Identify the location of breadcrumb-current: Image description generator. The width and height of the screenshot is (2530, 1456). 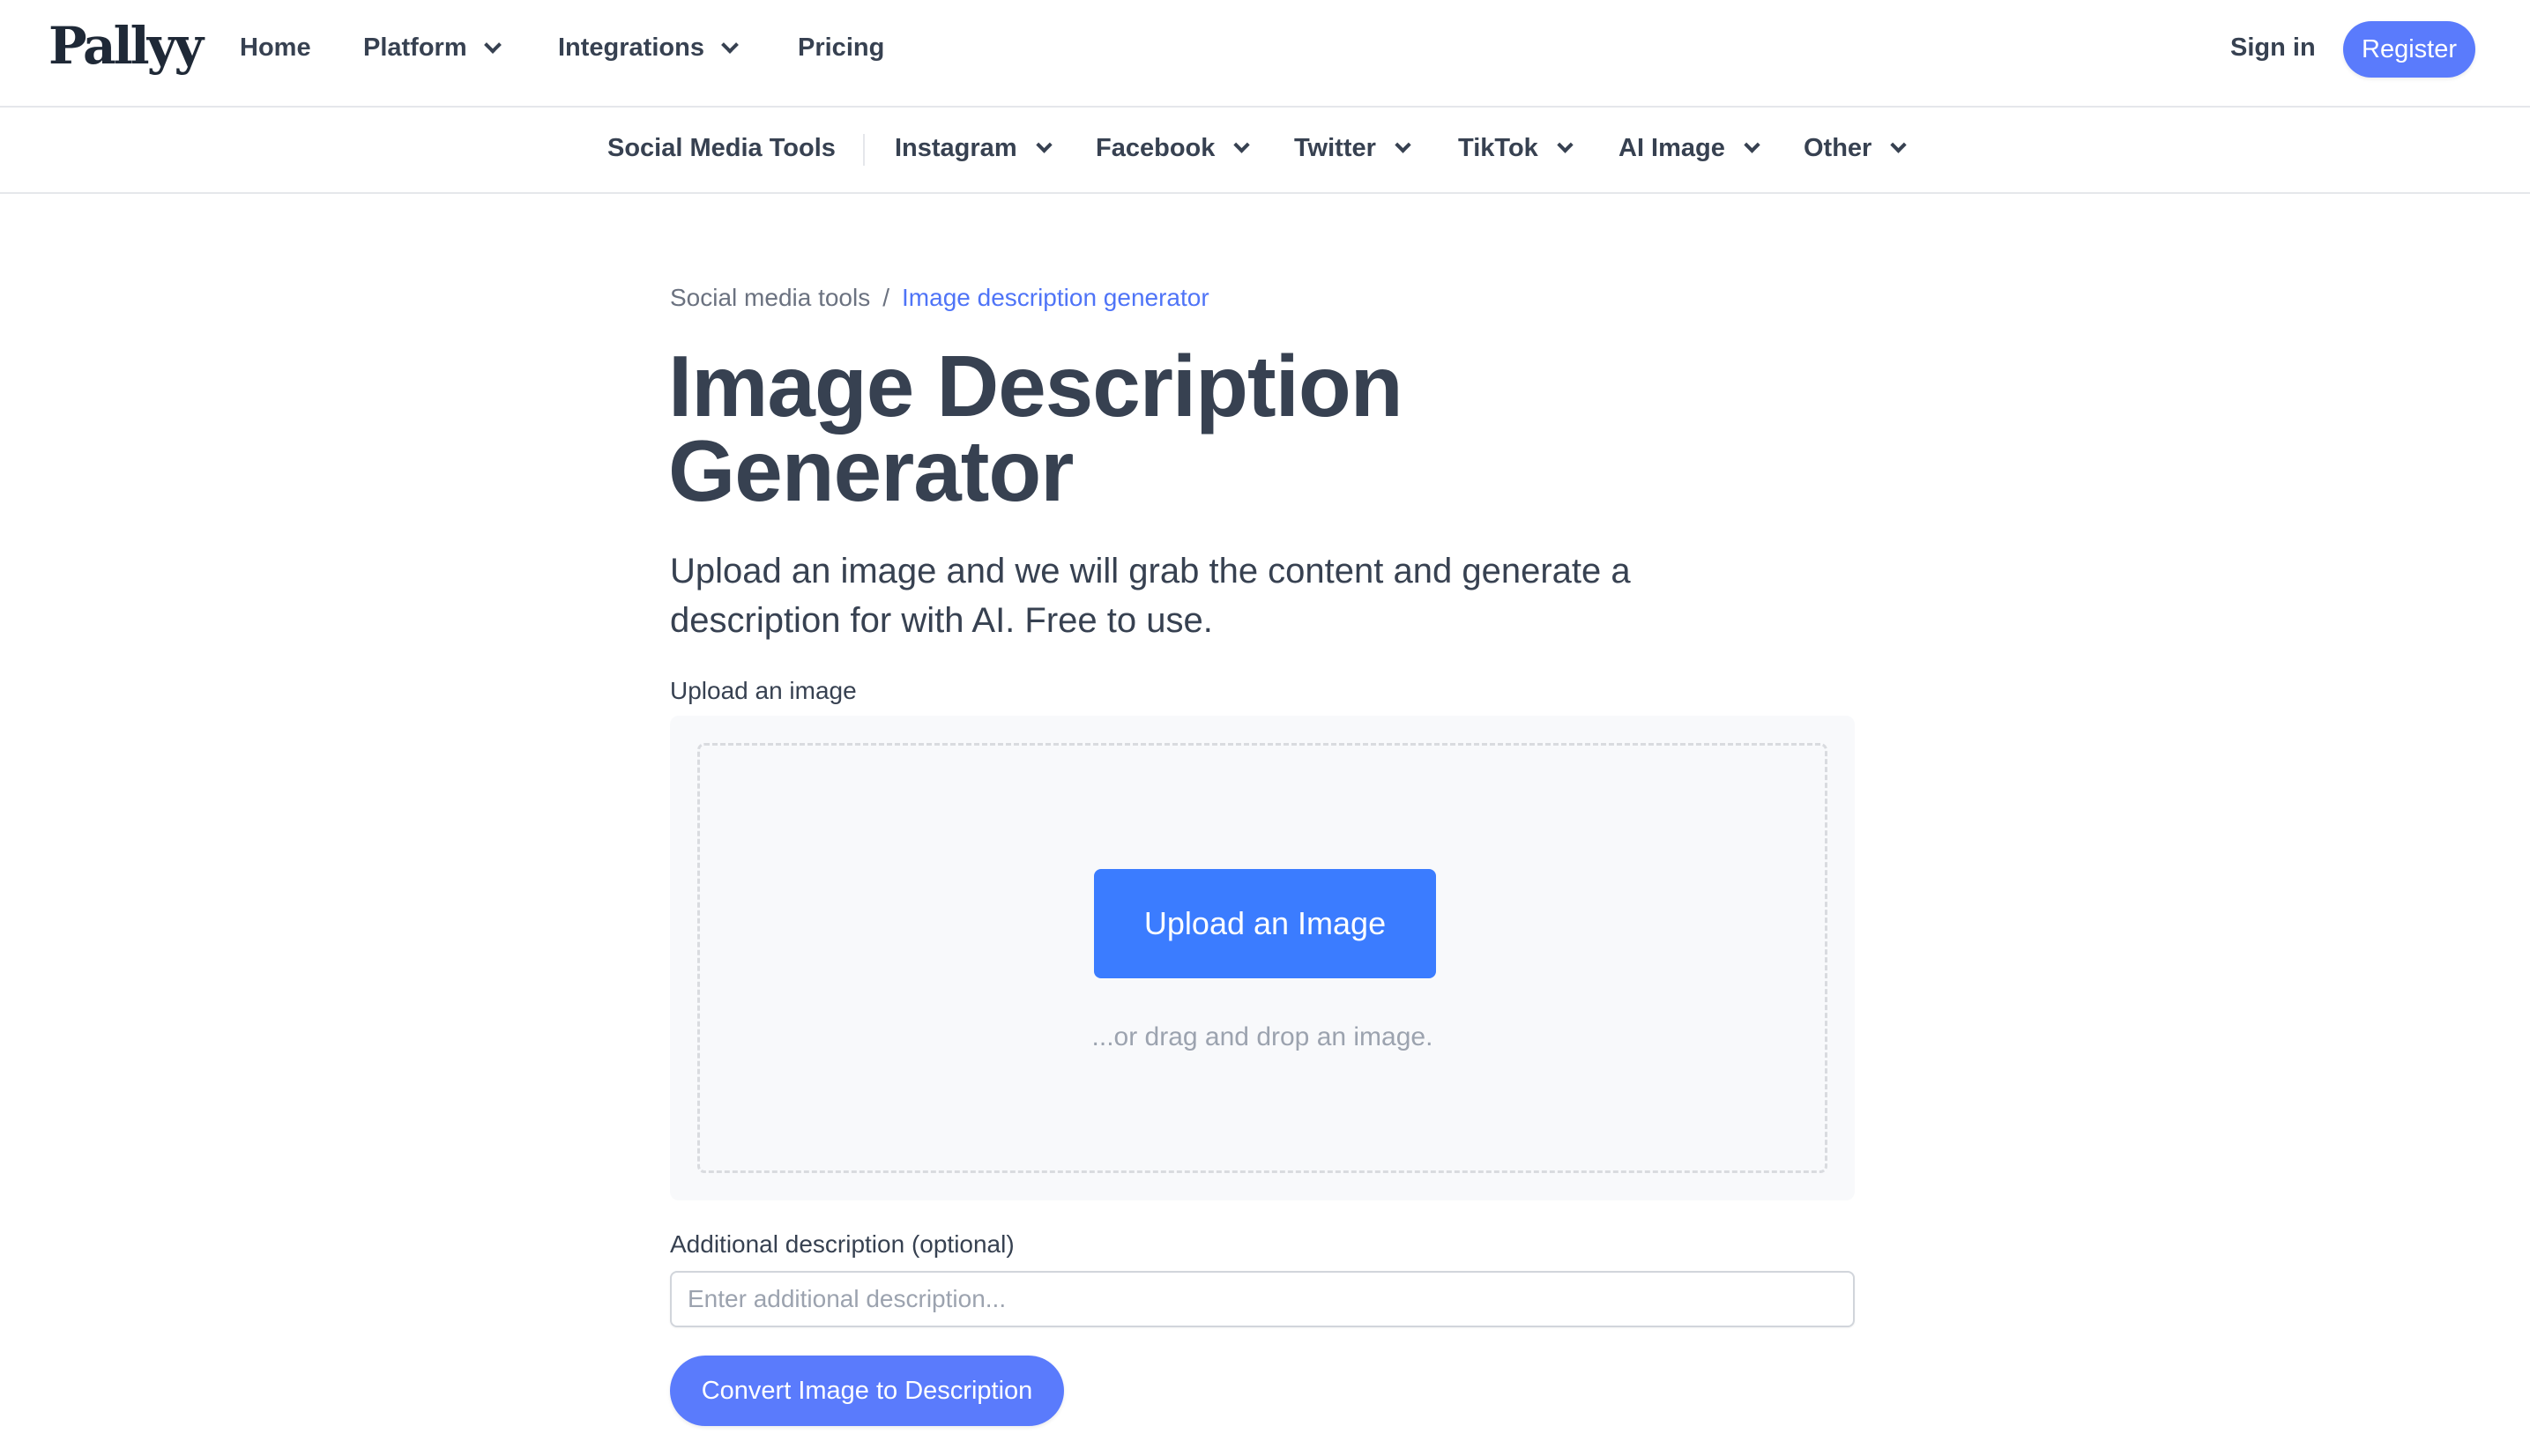
(1055, 298).